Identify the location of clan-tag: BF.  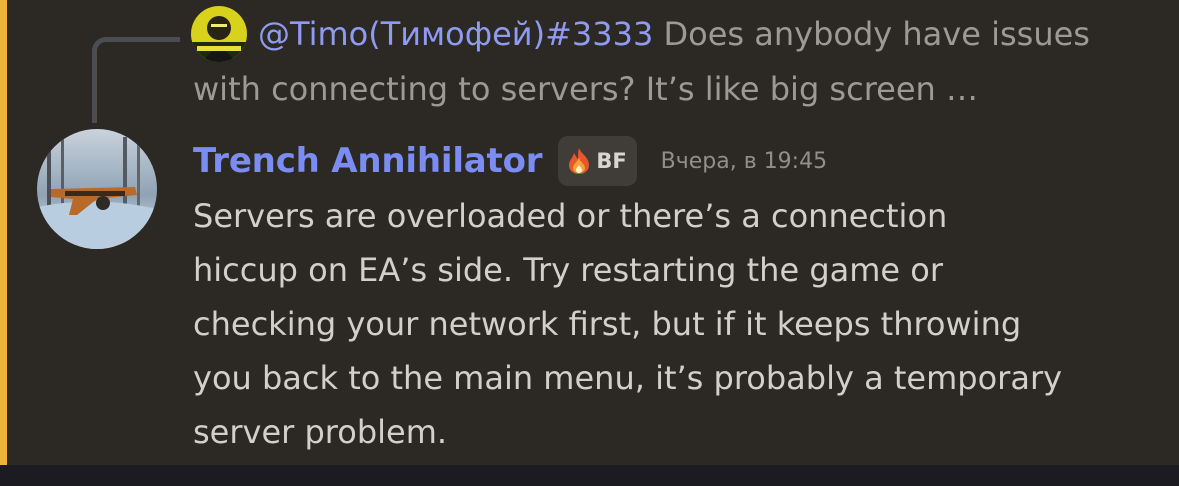
(597, 161).